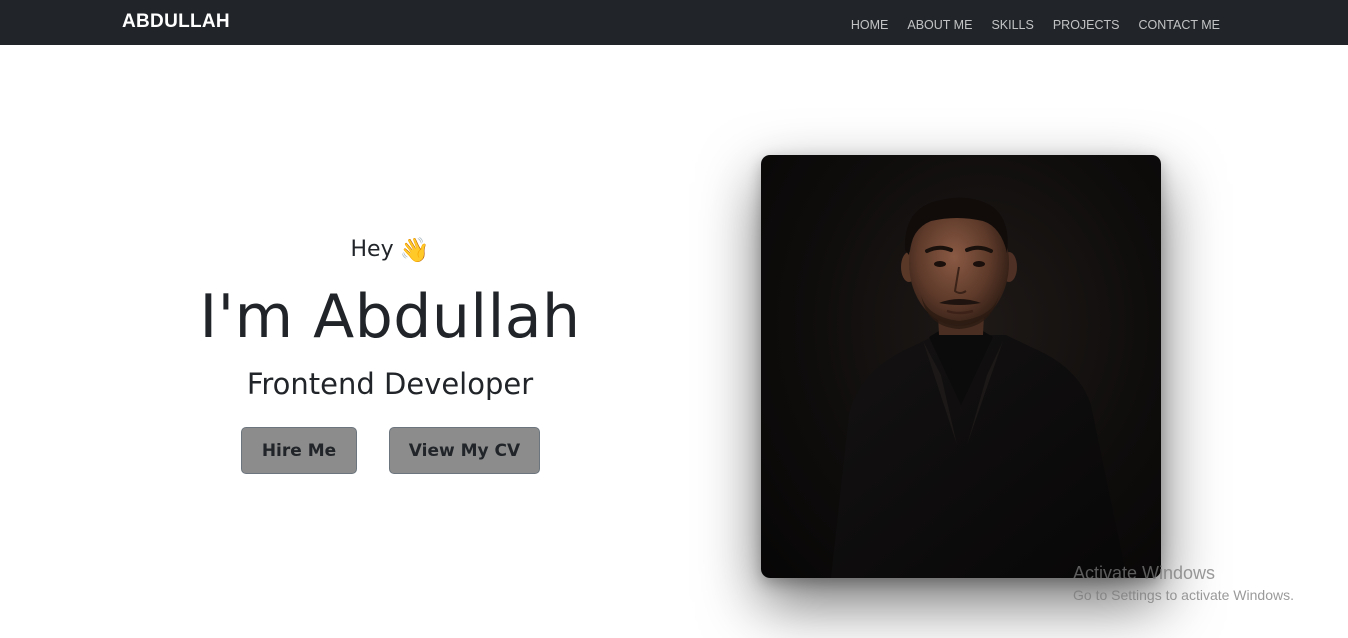 The image size is (1348, 638). I want to click on nav-item-projects: PROJECTS, so click(1086, 23).